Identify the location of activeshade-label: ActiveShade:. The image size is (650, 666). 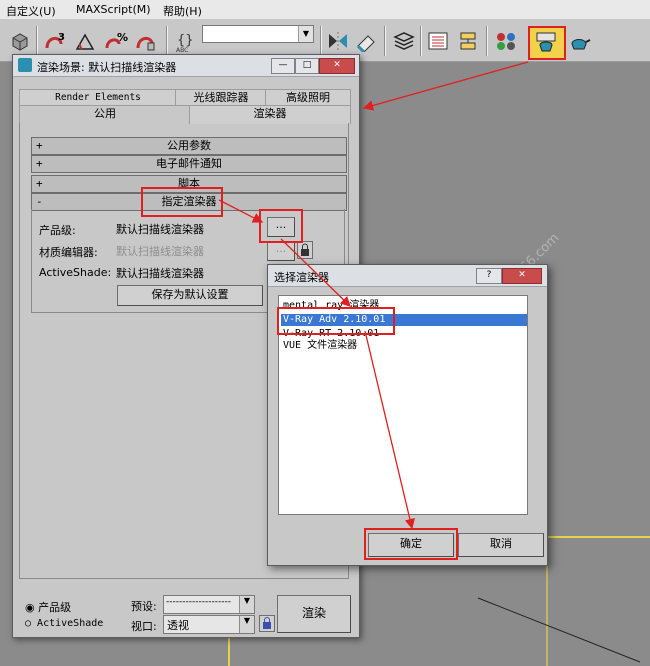
(75, 272).